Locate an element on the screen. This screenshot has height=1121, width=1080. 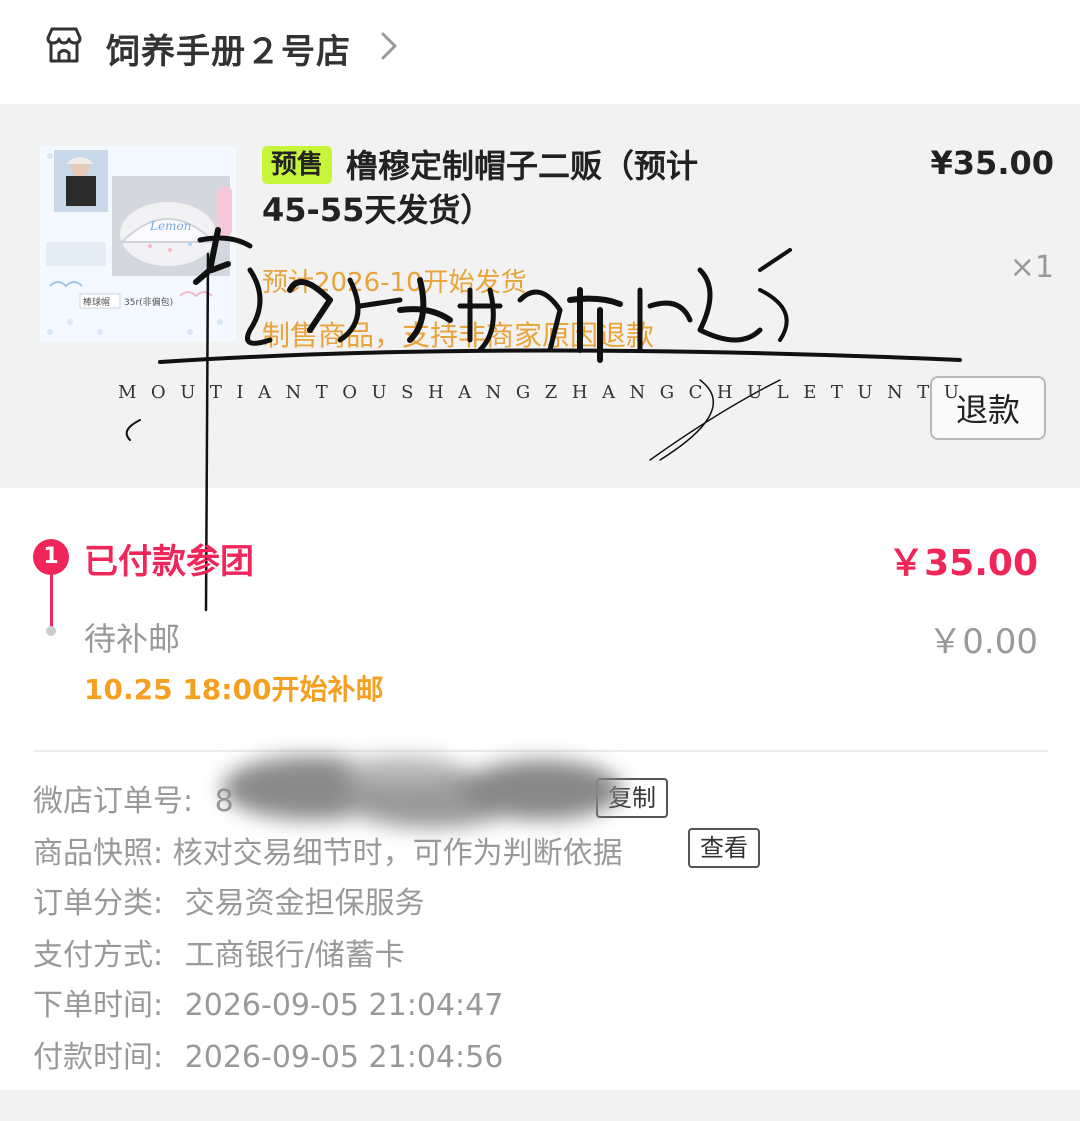
order-time-row: 下单时间: 2026-09-05 21:04:47 is located at coordinates (268, 1002).